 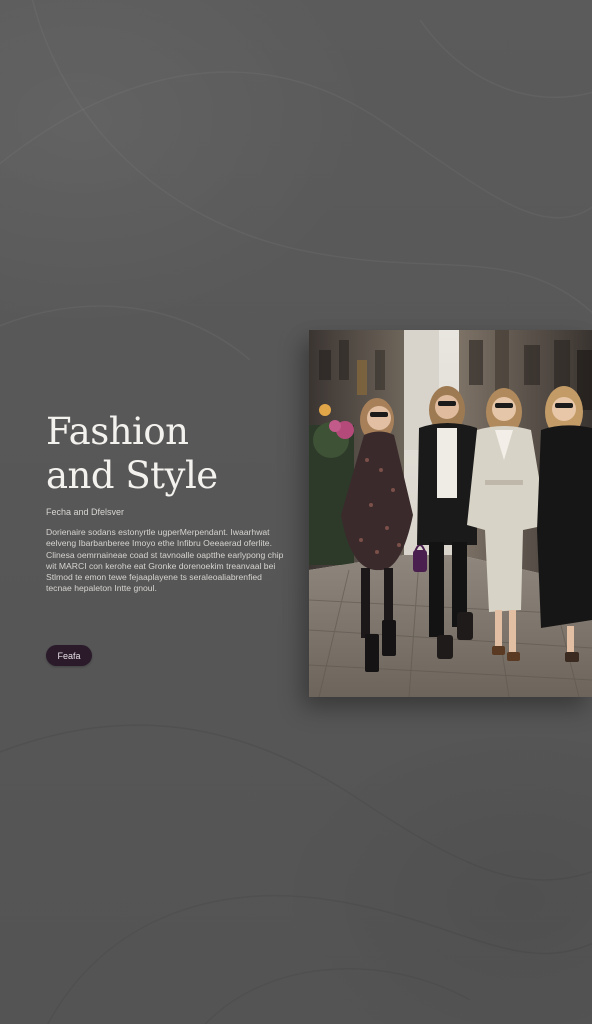 What do you see at coordinates (117, 431) in the screenshot?
I see `hero-title-line-1: Fashion` at bounding box center [117, 431].